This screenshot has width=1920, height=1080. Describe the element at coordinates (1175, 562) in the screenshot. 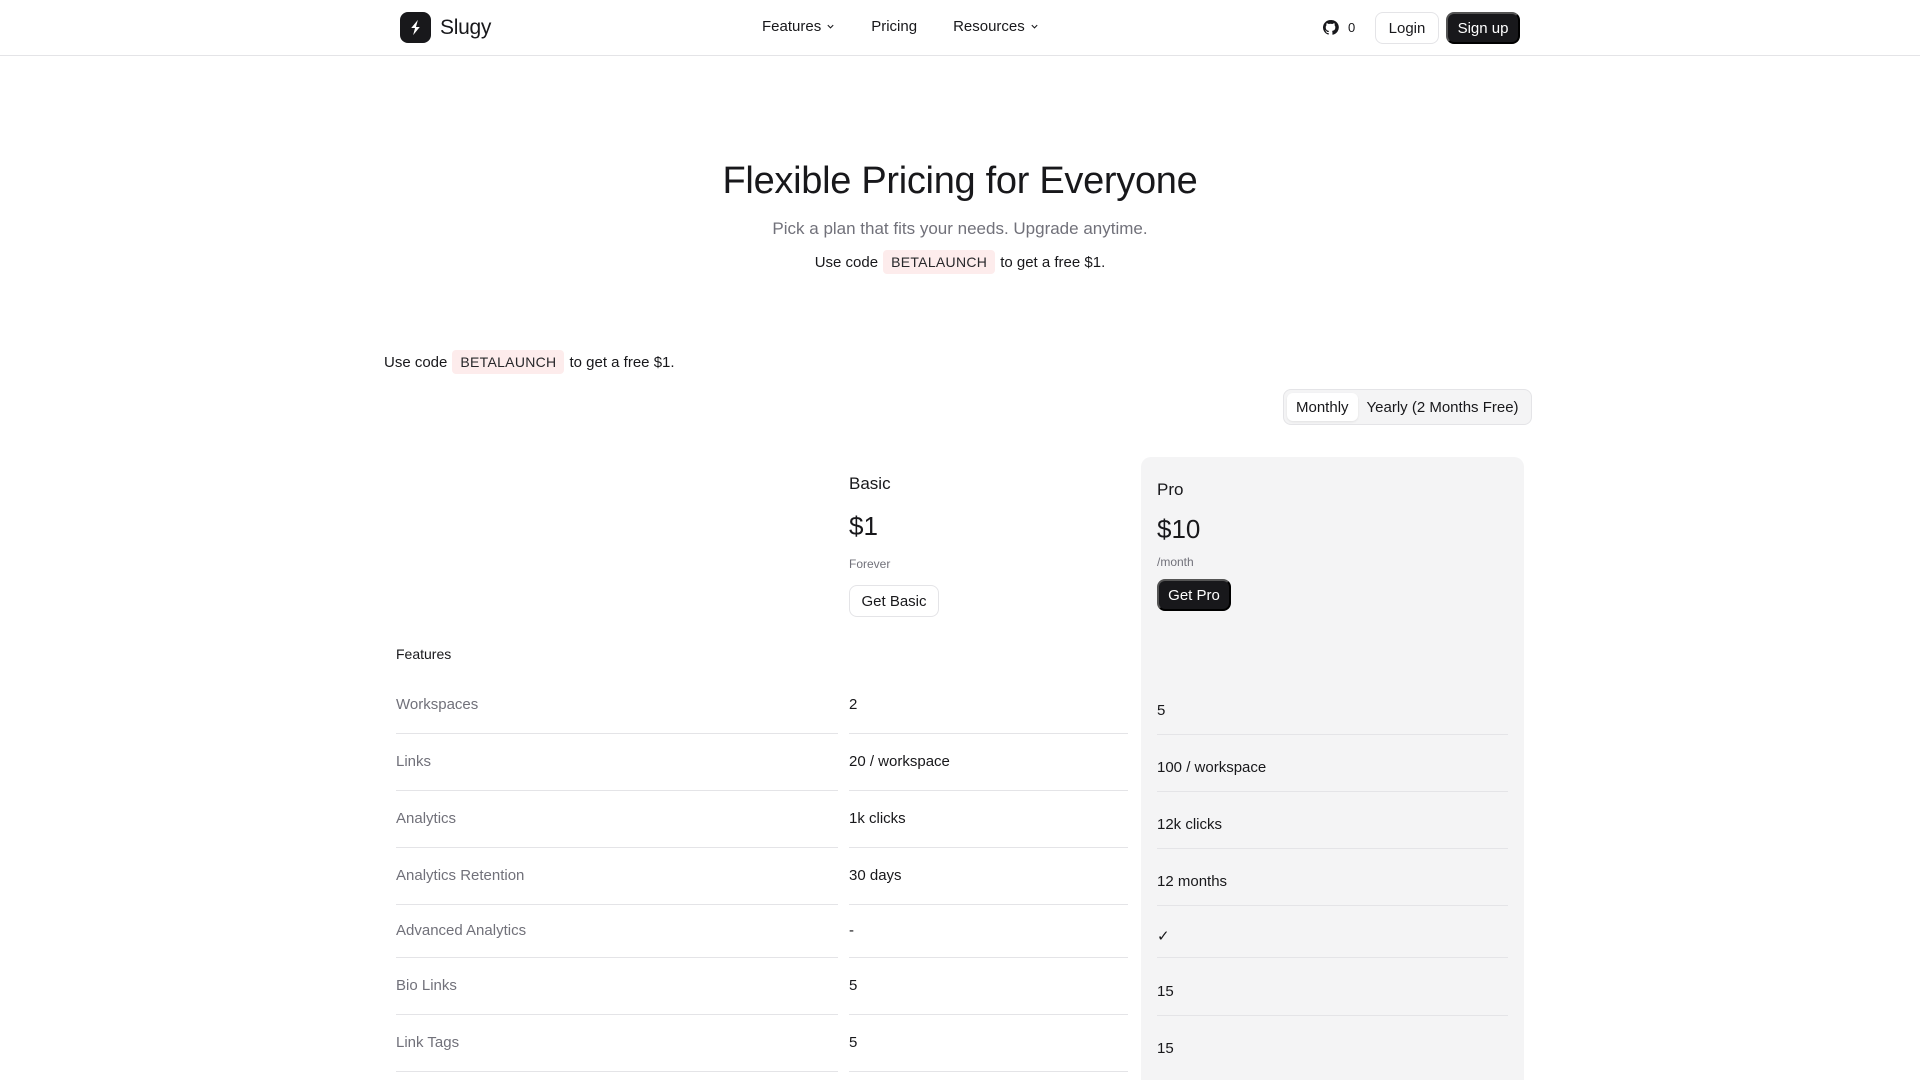

I see `plan-period-pro: /month` at that location.